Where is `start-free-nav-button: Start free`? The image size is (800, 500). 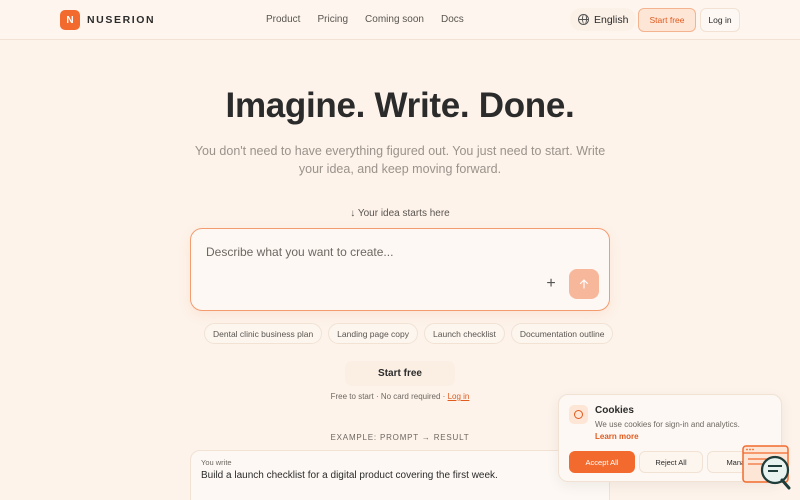 start-free-nav-button: Start free is located at coordinates (667, 20).